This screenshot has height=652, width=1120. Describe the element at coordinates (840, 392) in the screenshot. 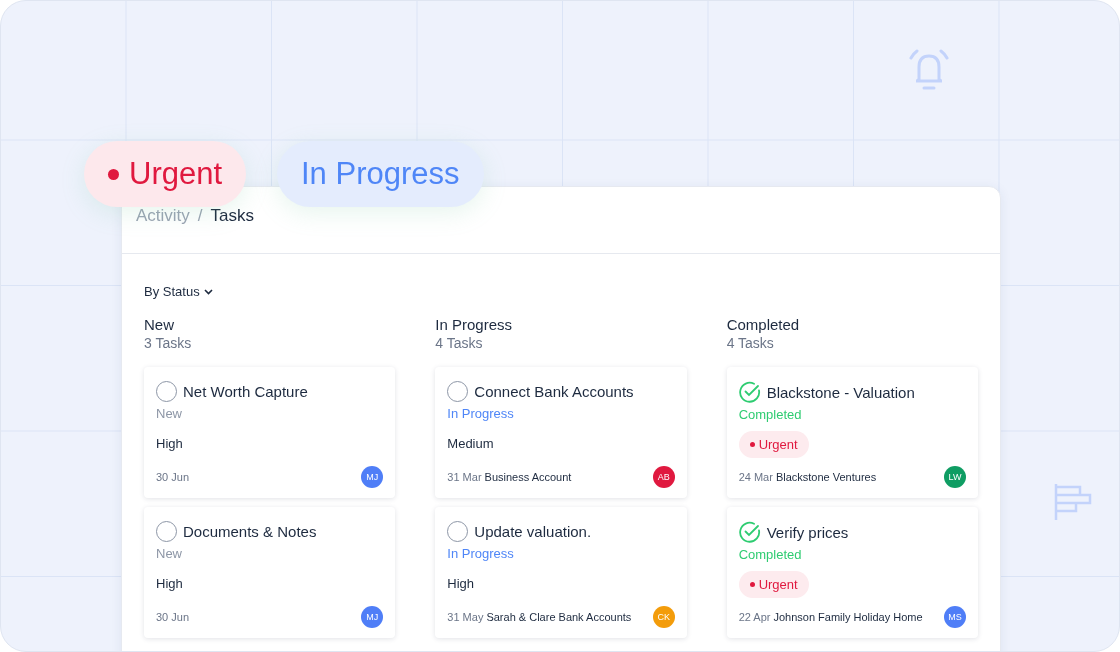

I see `task-title: Blackstone - Valuation` at that location.